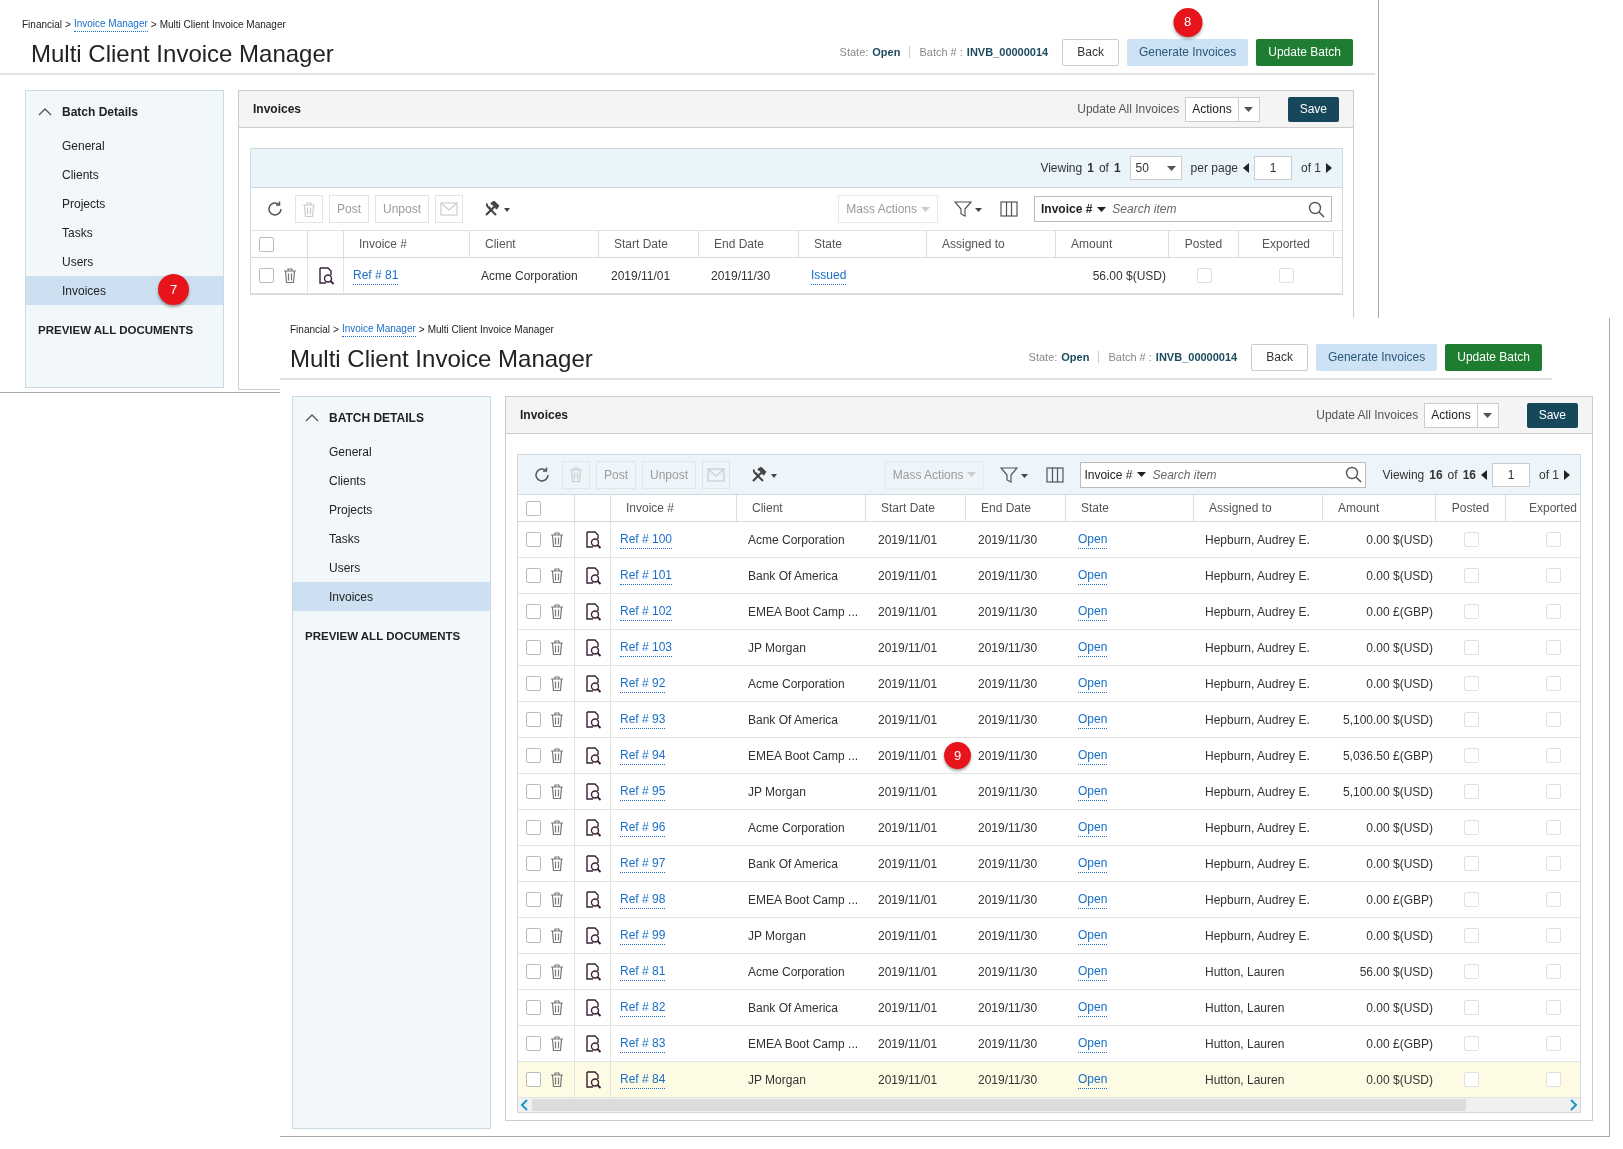 The height and width of the screenshot is (1149, 1623). What do you see at coordinates (1009, 209) in the screenshot?
I see `columns-icon` at bounding box center [1009, 209].